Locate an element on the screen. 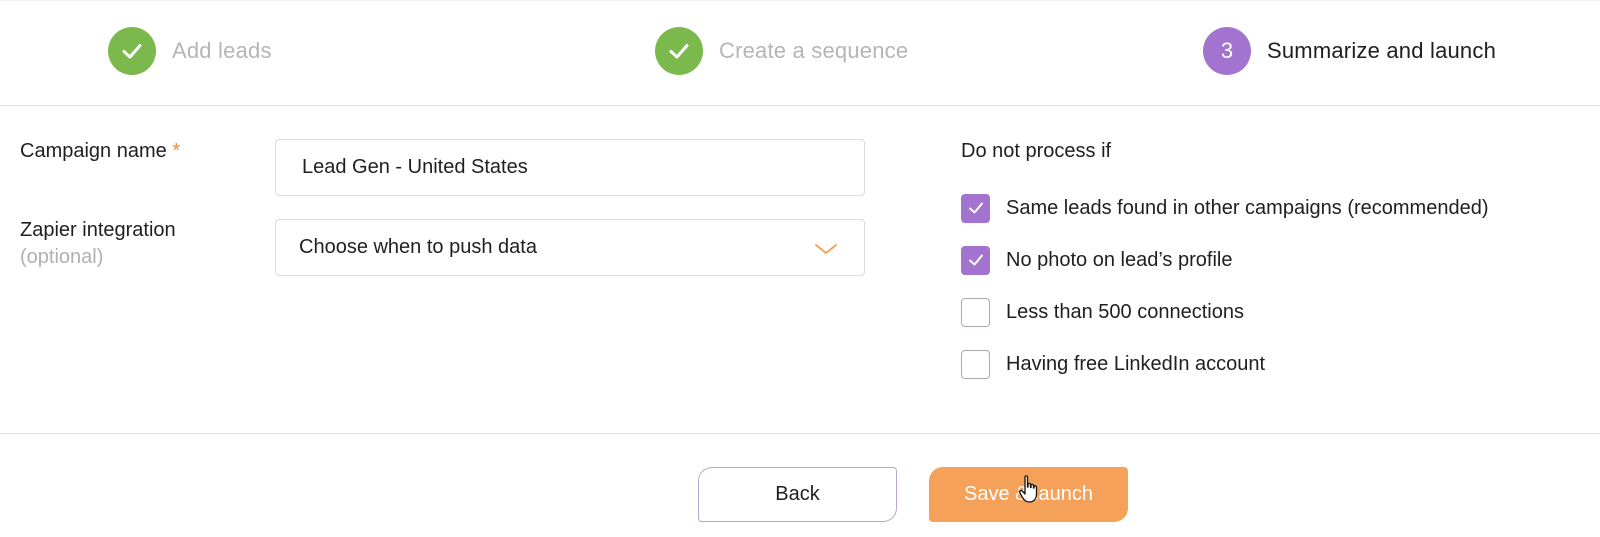 Image resolution: width=1600 pixels, height=537 pixels. option-less-500-connections: Less than 500 connections is located at coordinates (1102, 312).